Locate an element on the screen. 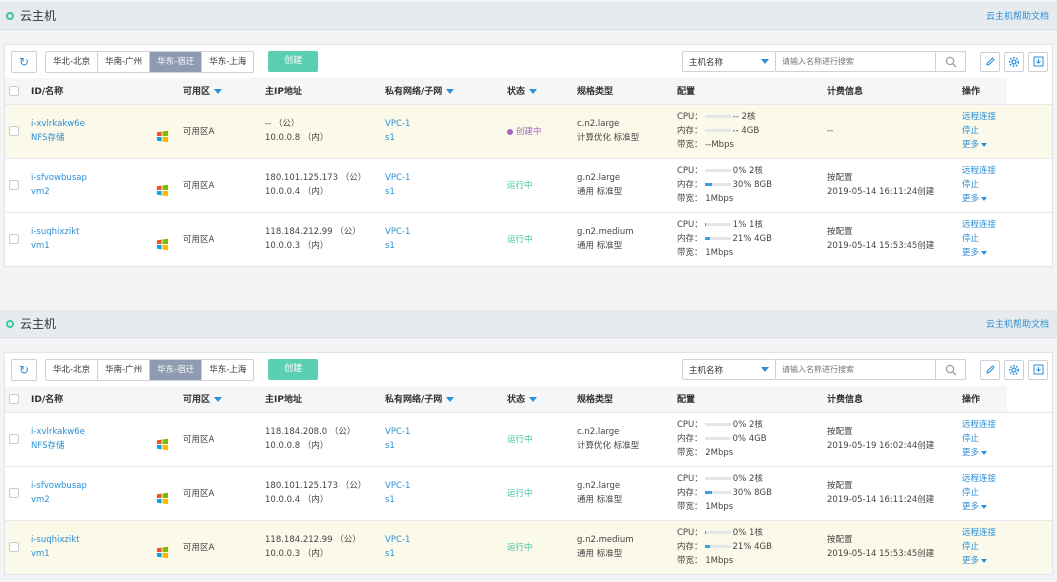  filter-caret-icon is located at coordinates (450, 92).